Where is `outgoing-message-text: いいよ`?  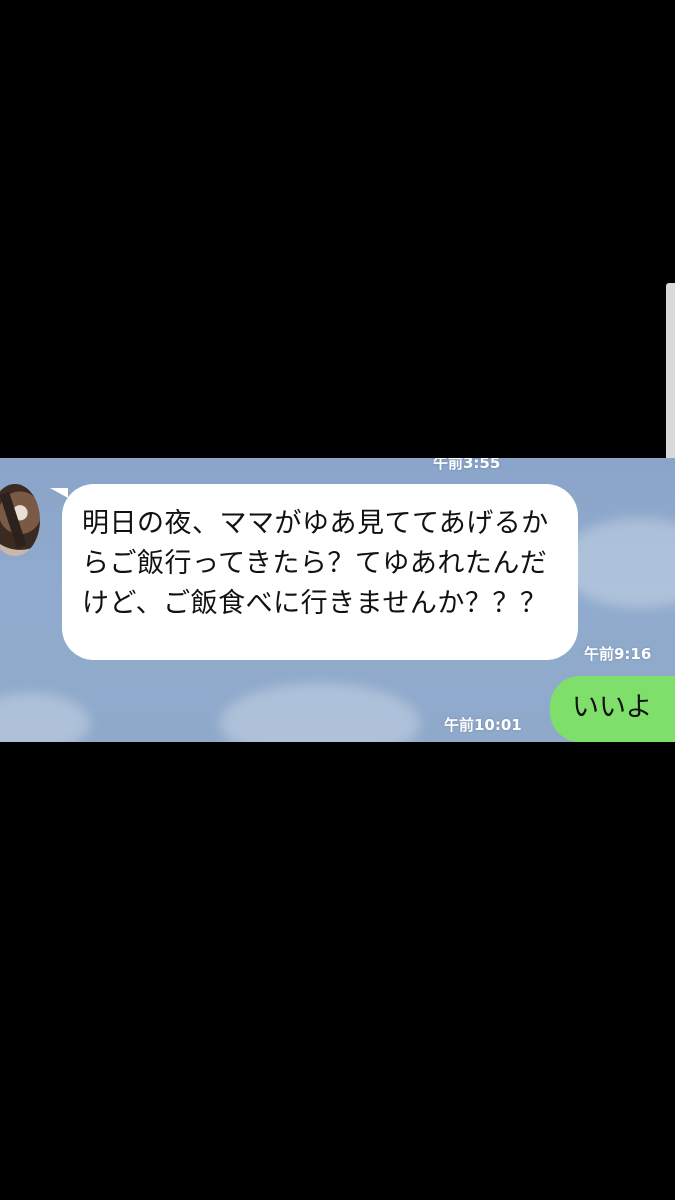
outgoing-message-text: いいよ is located at coordinates (612, 707).